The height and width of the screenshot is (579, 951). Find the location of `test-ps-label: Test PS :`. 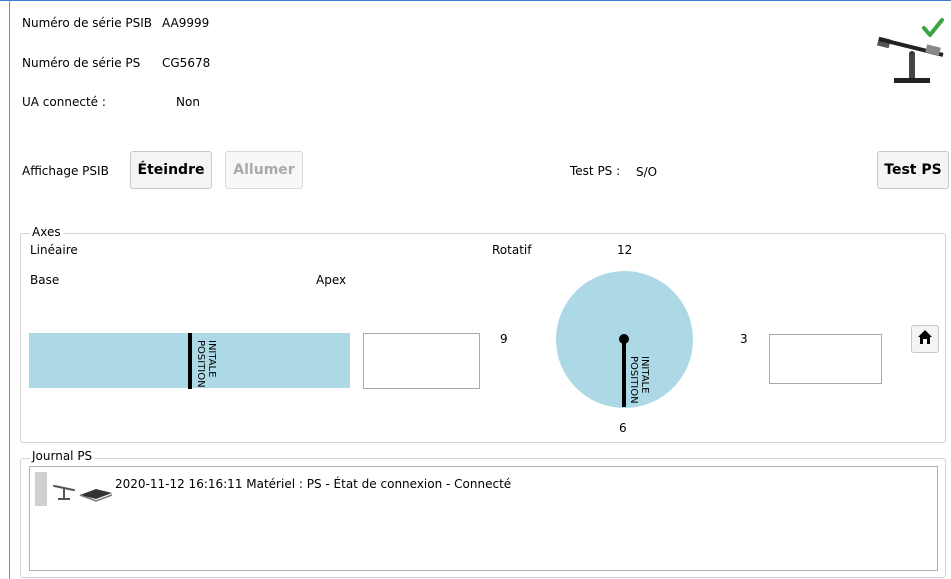

test-ps-label: Test PS : is located at coordinates (595, 171).